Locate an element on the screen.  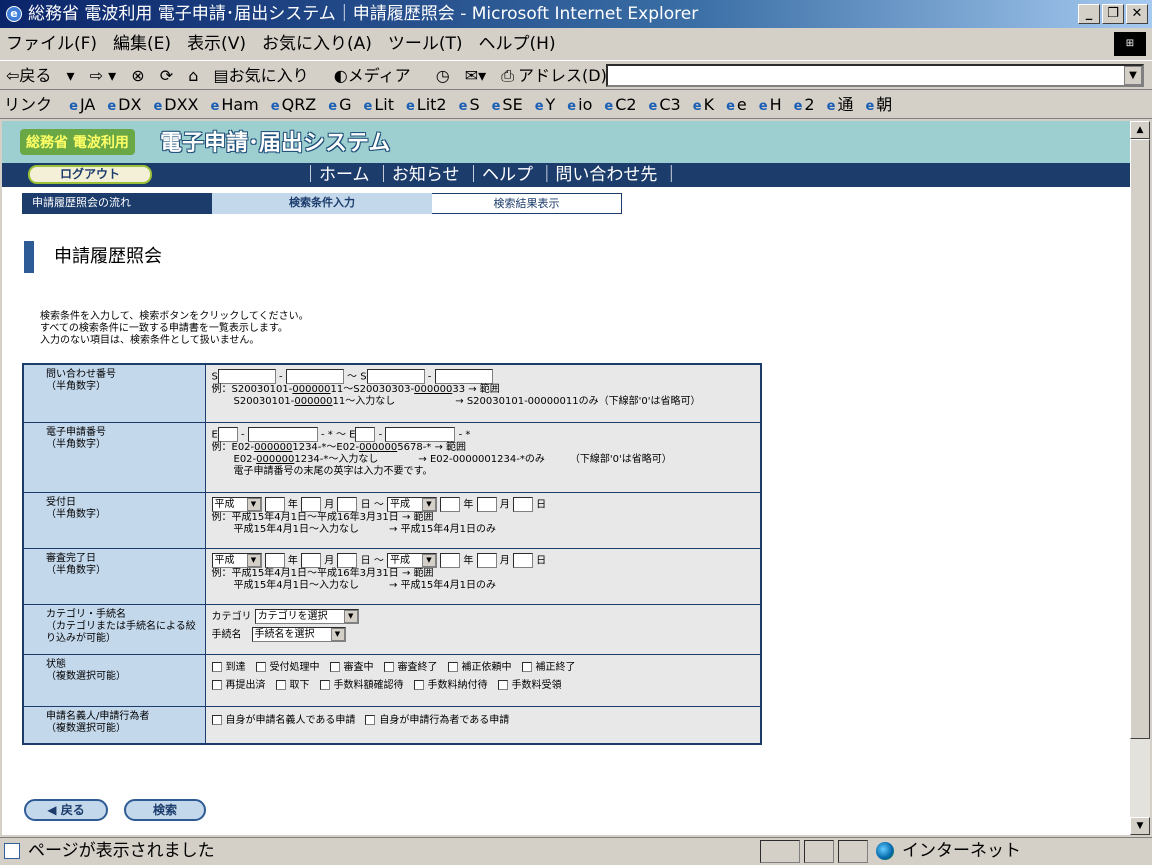
link-item: e io is located at coordinates (579, 104).